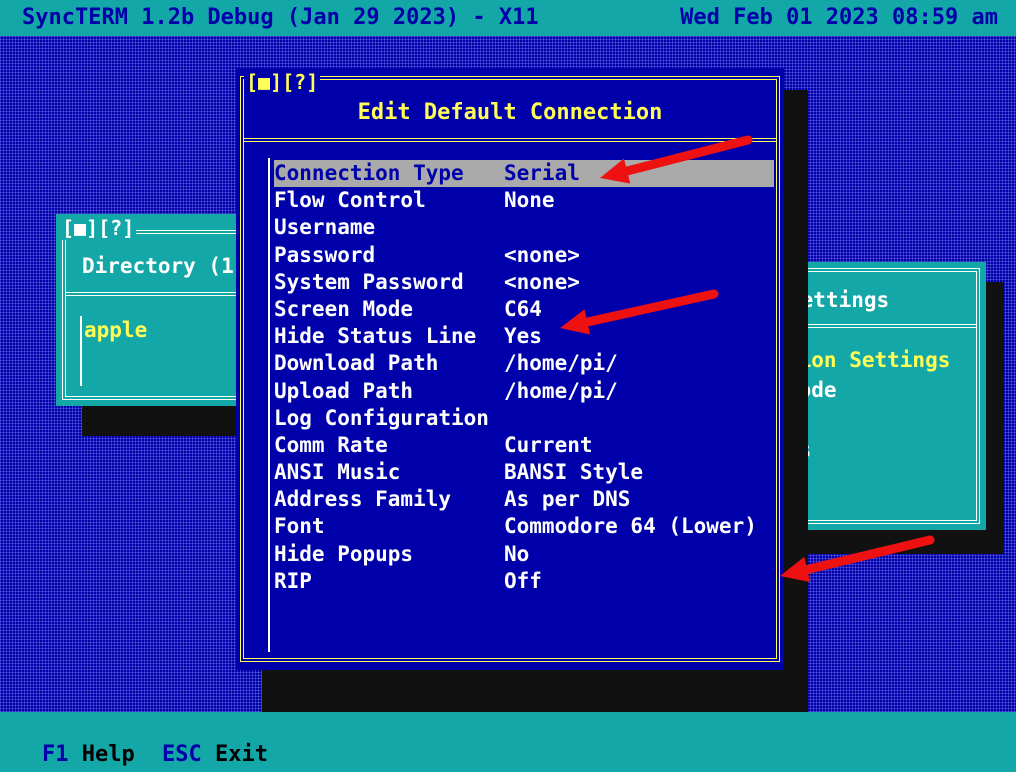 This screenshot has width=1016, height=772. I want to click on setting-row: Username, so click(524, 227).